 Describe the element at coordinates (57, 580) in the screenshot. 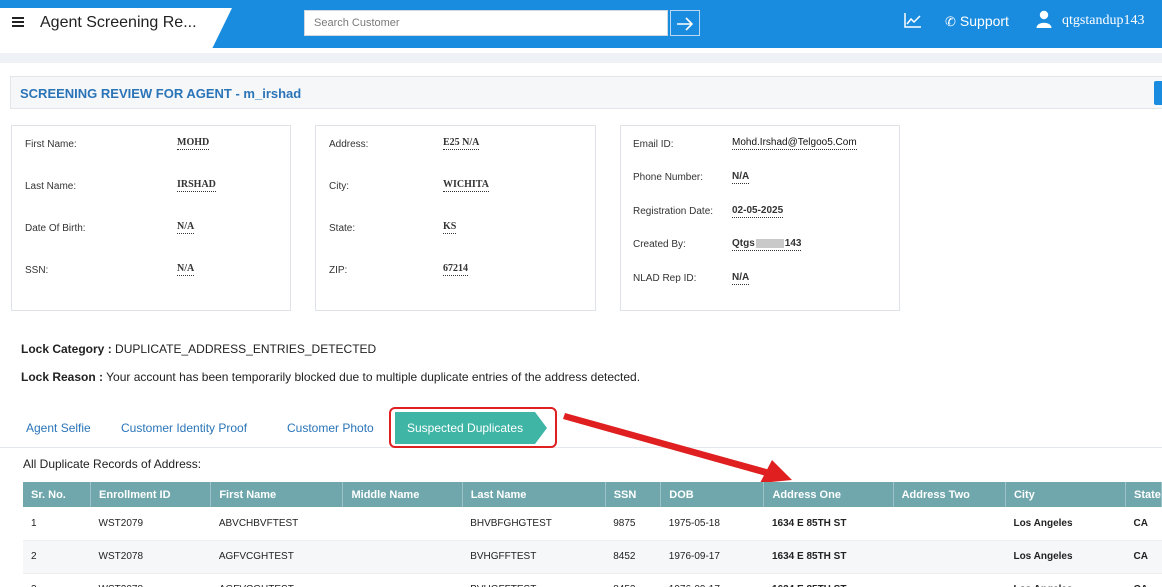

I see `table-cell: 3` at that location.